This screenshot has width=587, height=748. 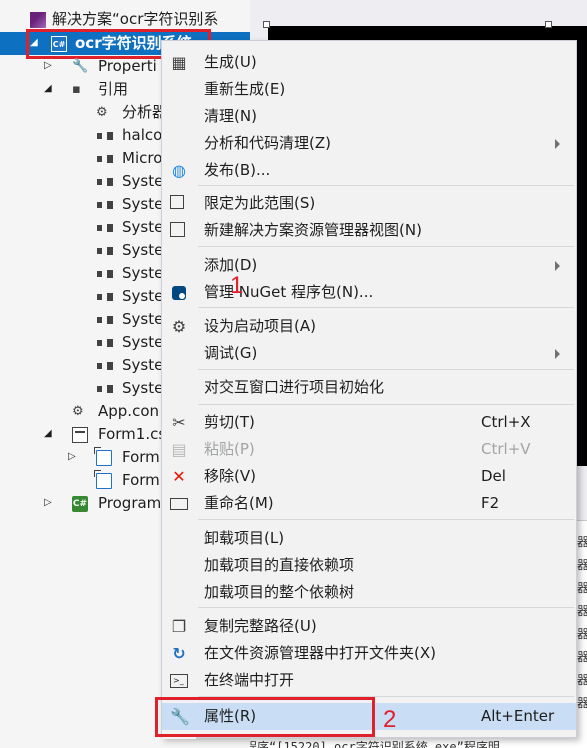 I want to click on menu-item-label: 限定为此范围(S), so click(x=260, y=203).